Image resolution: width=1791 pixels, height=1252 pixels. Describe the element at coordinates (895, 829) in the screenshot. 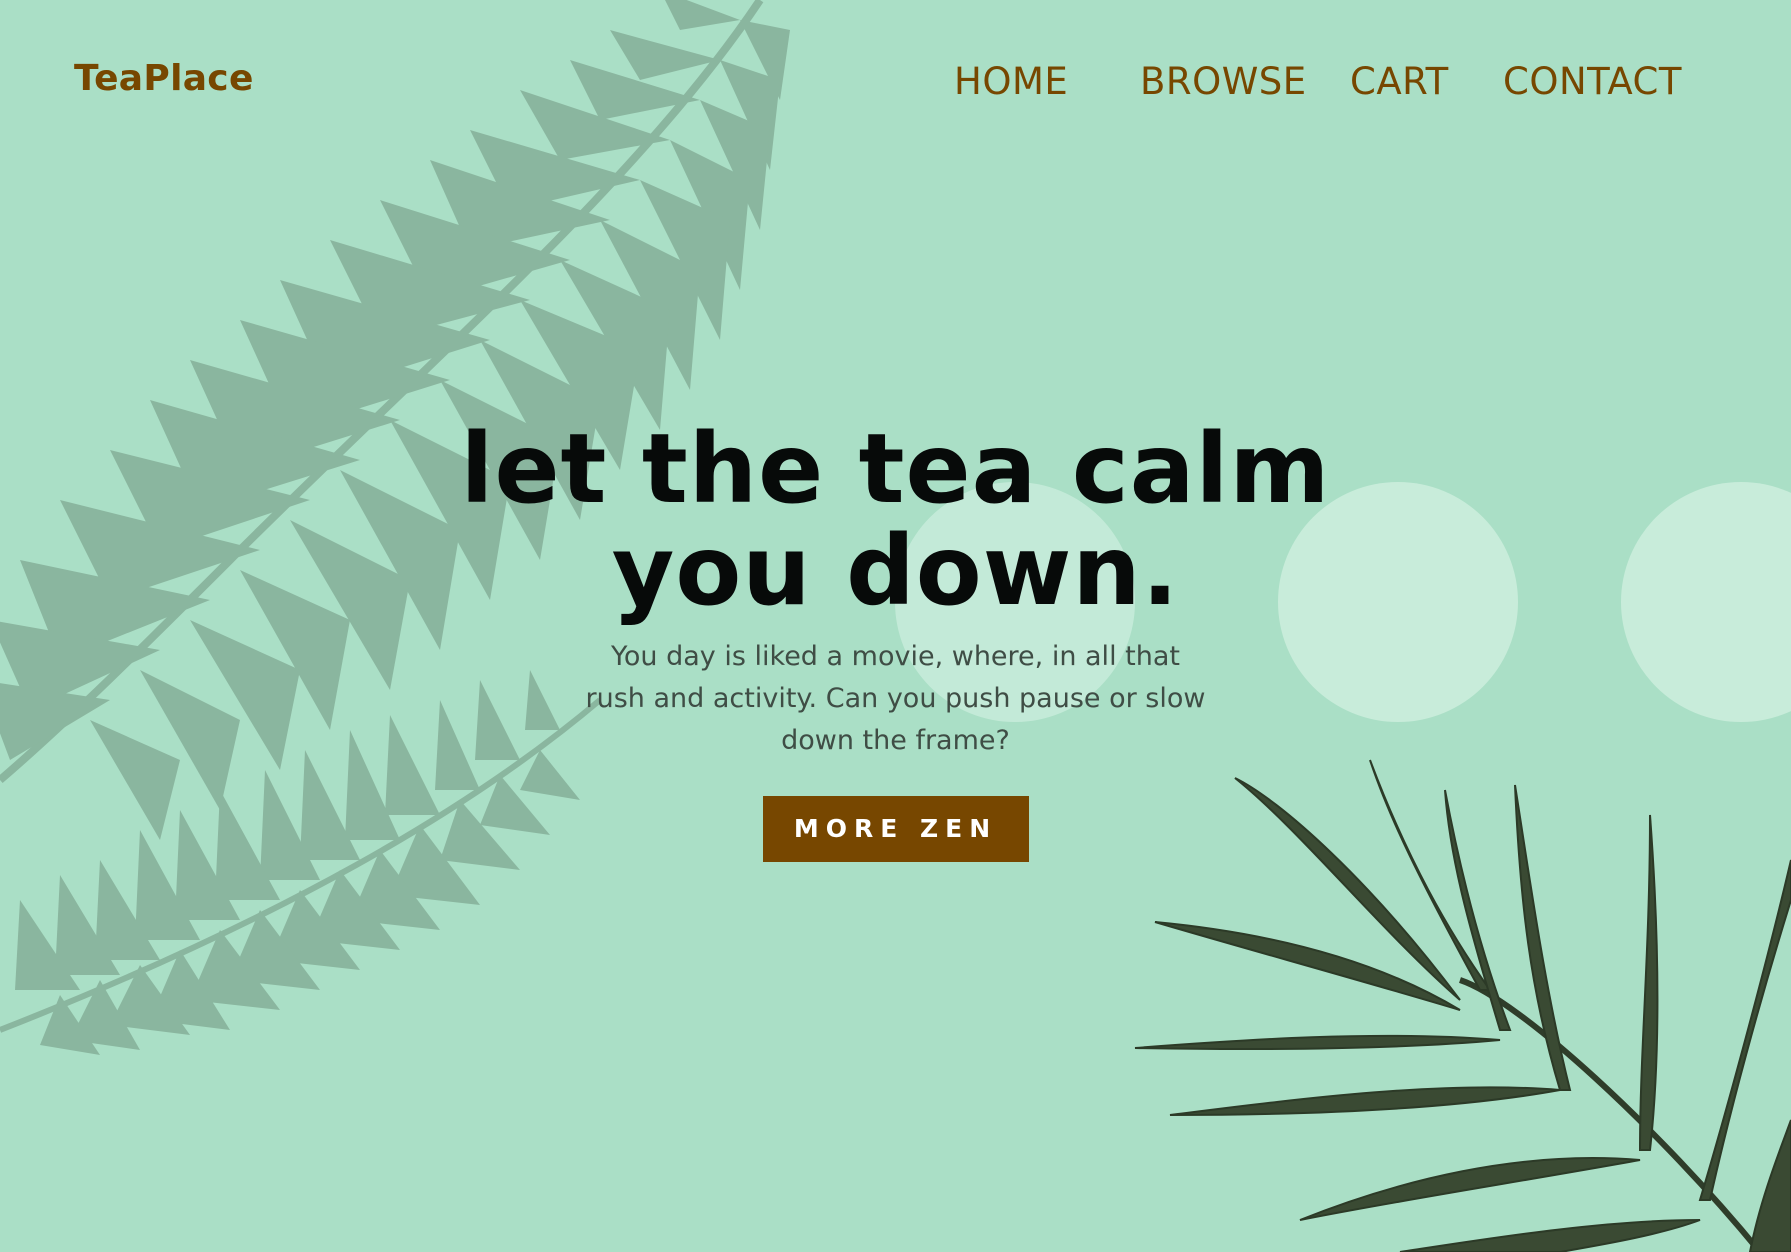

I see `more-zen-button: MORE ZEN` at that location.